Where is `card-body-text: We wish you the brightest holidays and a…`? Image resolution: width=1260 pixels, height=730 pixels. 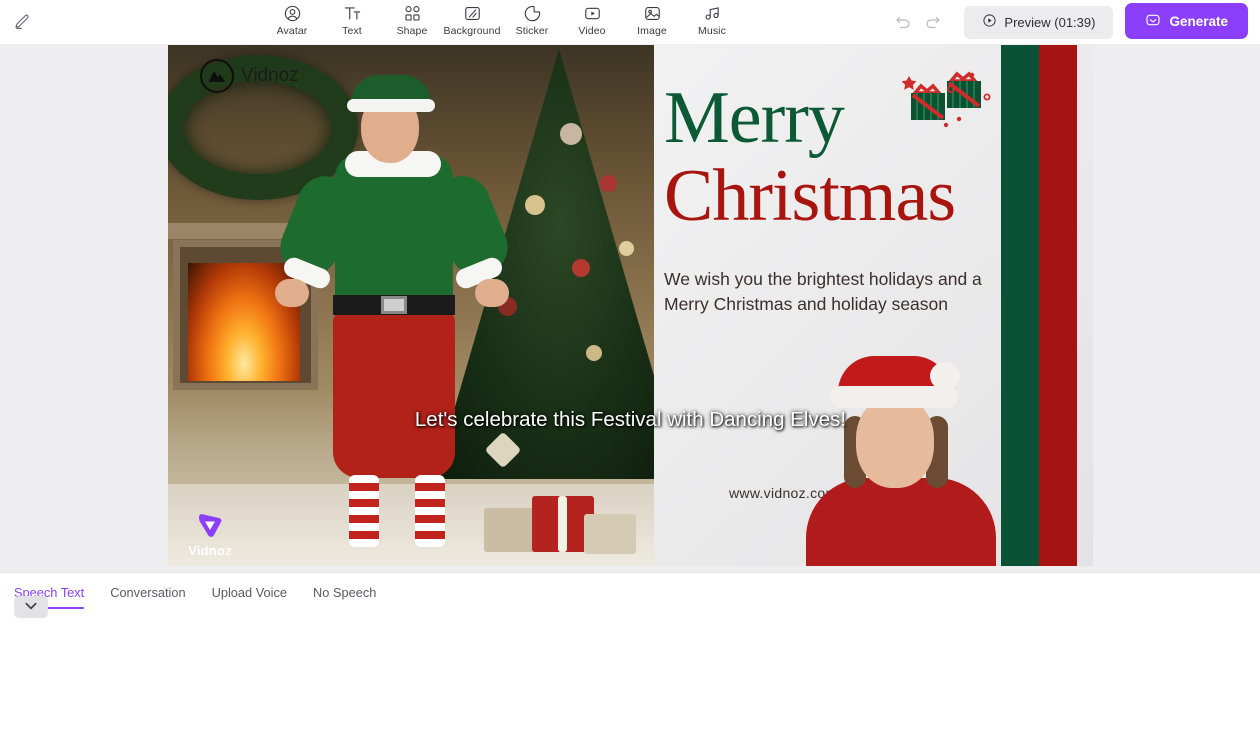 card-body-text: We wish you the brightest holidays and a… is located at coordinates (823, 291).